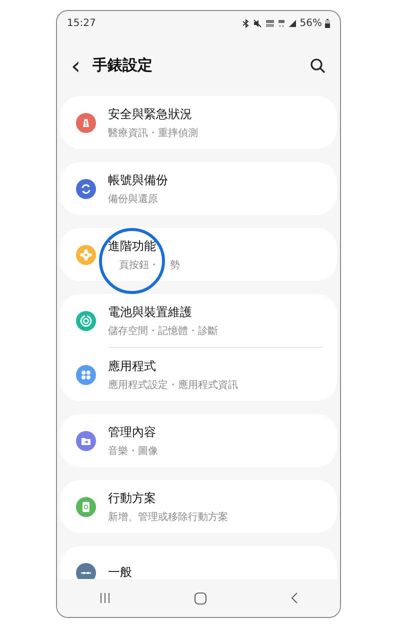 The height and width of the screenshot is (630, 400). Describe the element at coordinates (132, 246) in the screenshot. I see `item-title: 進階功能` at that location.